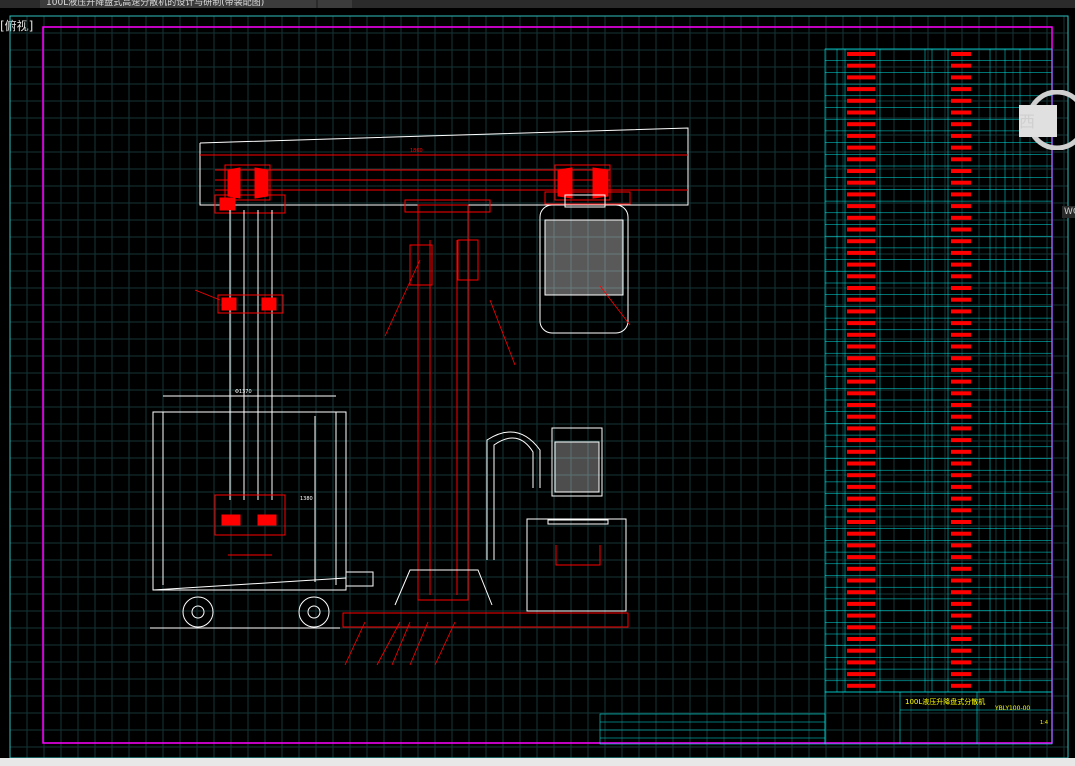 The height and width of the screenshot is (766, 1075). I want to click on pulley-left, so click(250, 189).